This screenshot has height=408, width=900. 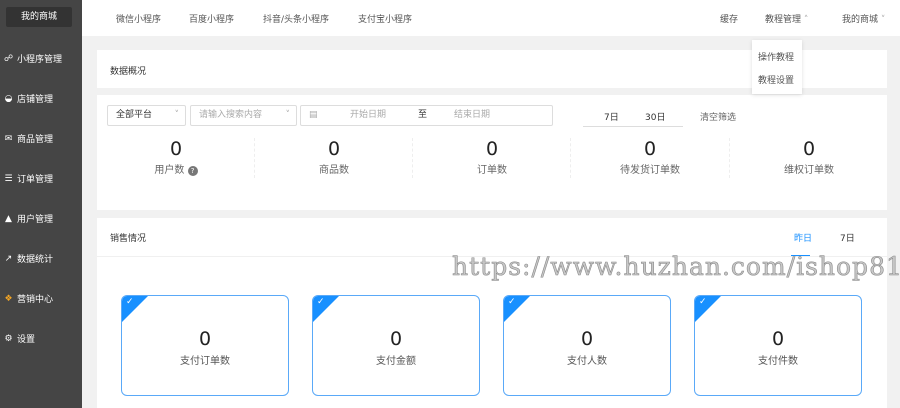 What do you see at coordinates (396, 361) in the screenshot?
I see `card-label: 支付金额` at bounding box center [396, 361].